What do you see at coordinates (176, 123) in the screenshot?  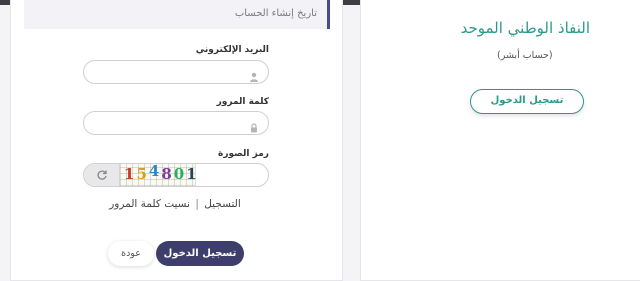 I see `password-field` at bounding box center [176, 123].